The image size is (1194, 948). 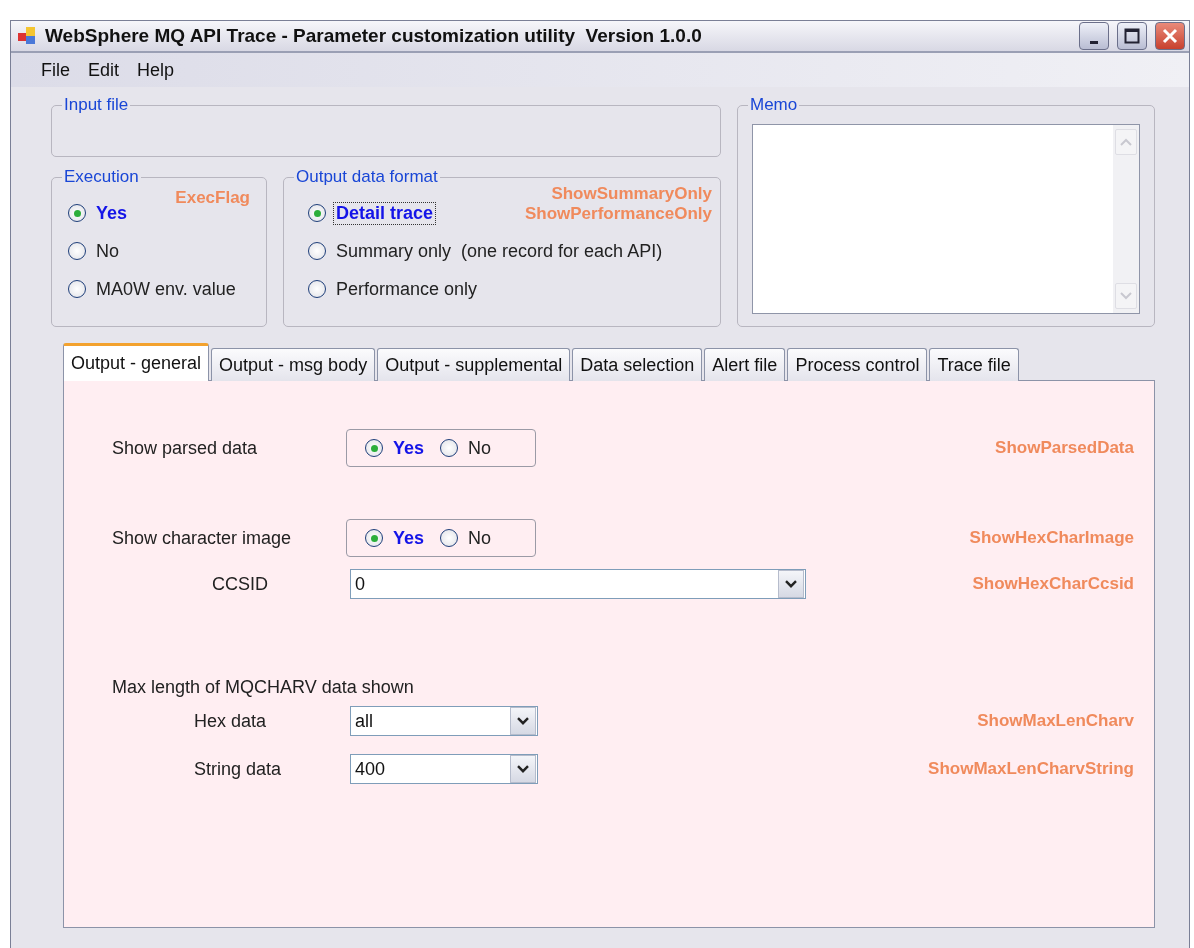 I want to click on radio-label: Performance only, so click(x=407, y=289).